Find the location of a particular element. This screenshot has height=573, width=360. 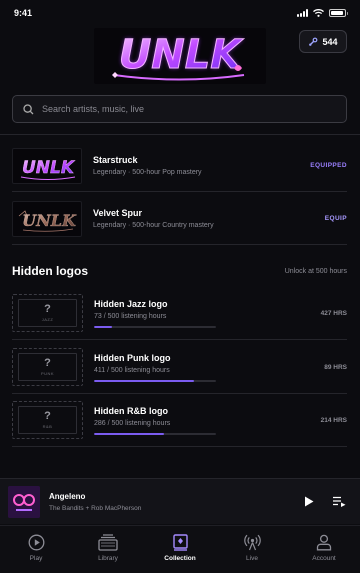

play-button is located at coordinates (309, 502).